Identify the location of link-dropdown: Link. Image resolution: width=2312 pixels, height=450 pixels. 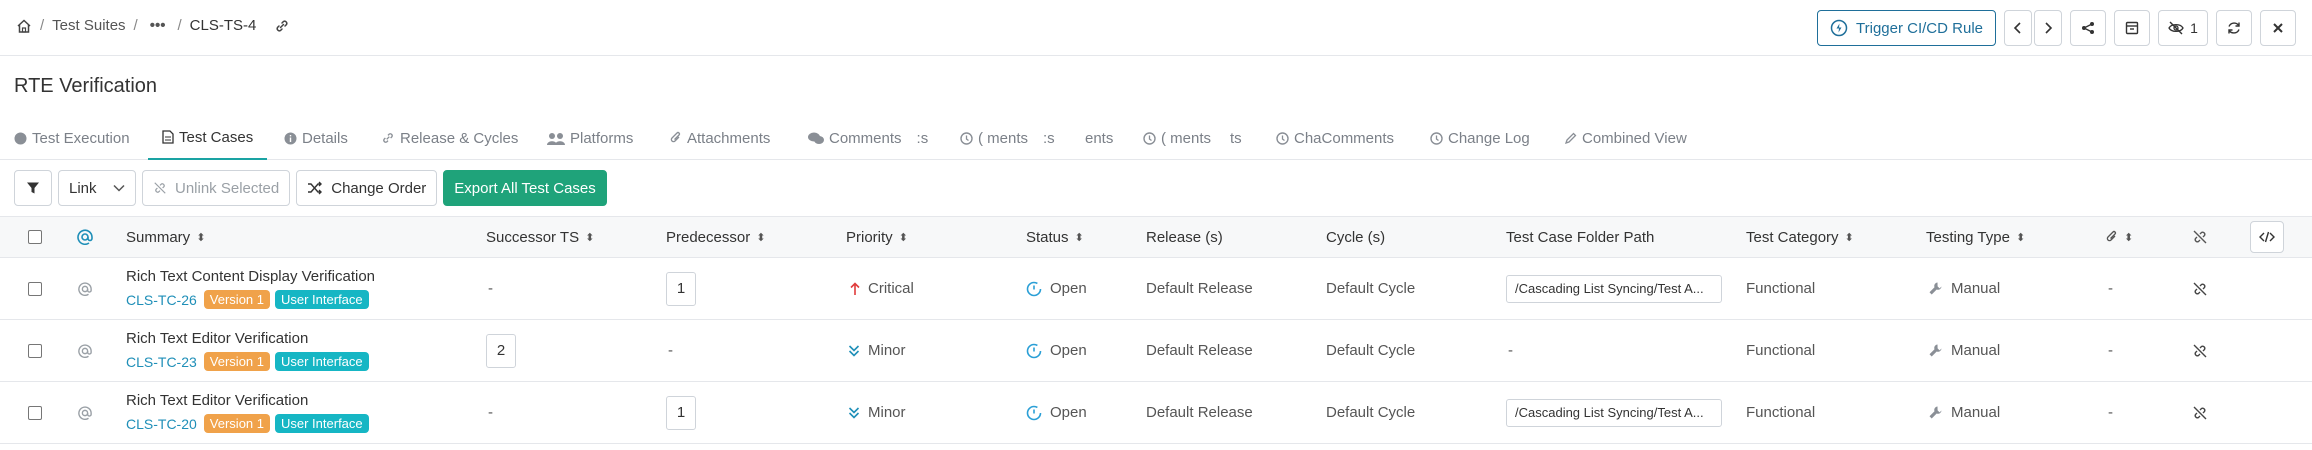
(97, 188).